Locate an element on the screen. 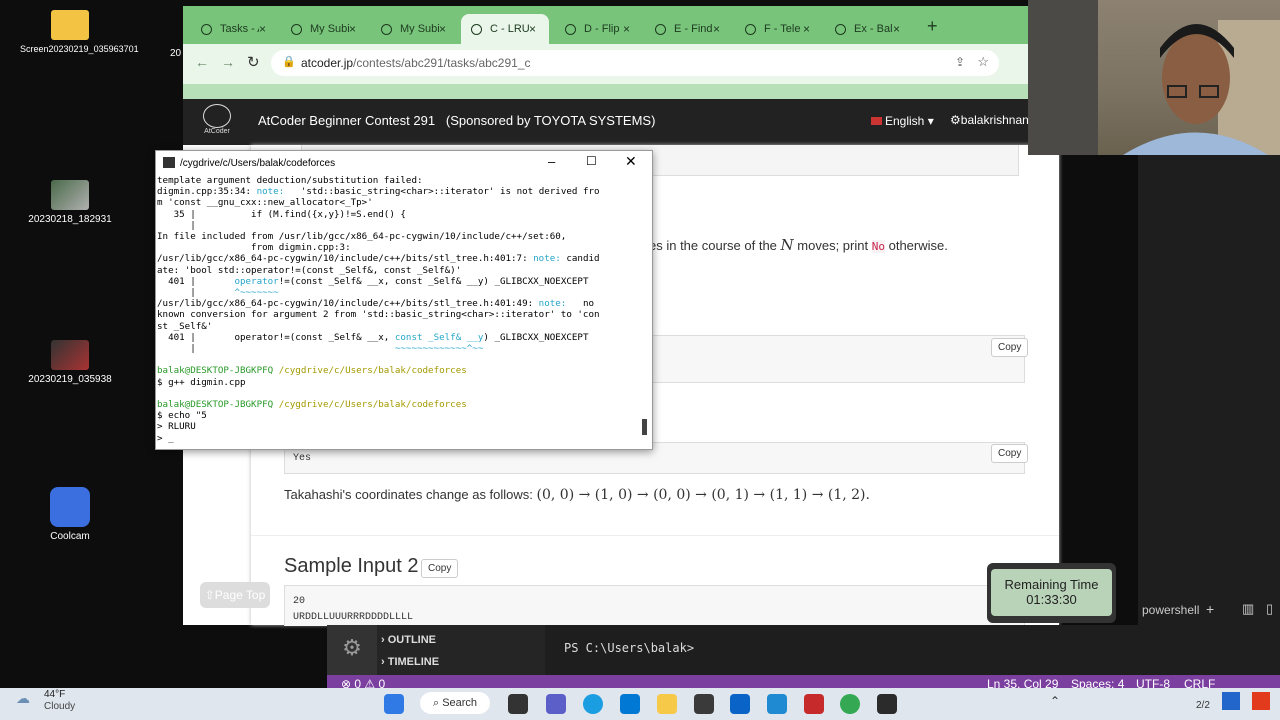 The width and height of the screenshot is (1280, 720). bookmark-star-icon: ☆ is located at coordinates (983, 62).